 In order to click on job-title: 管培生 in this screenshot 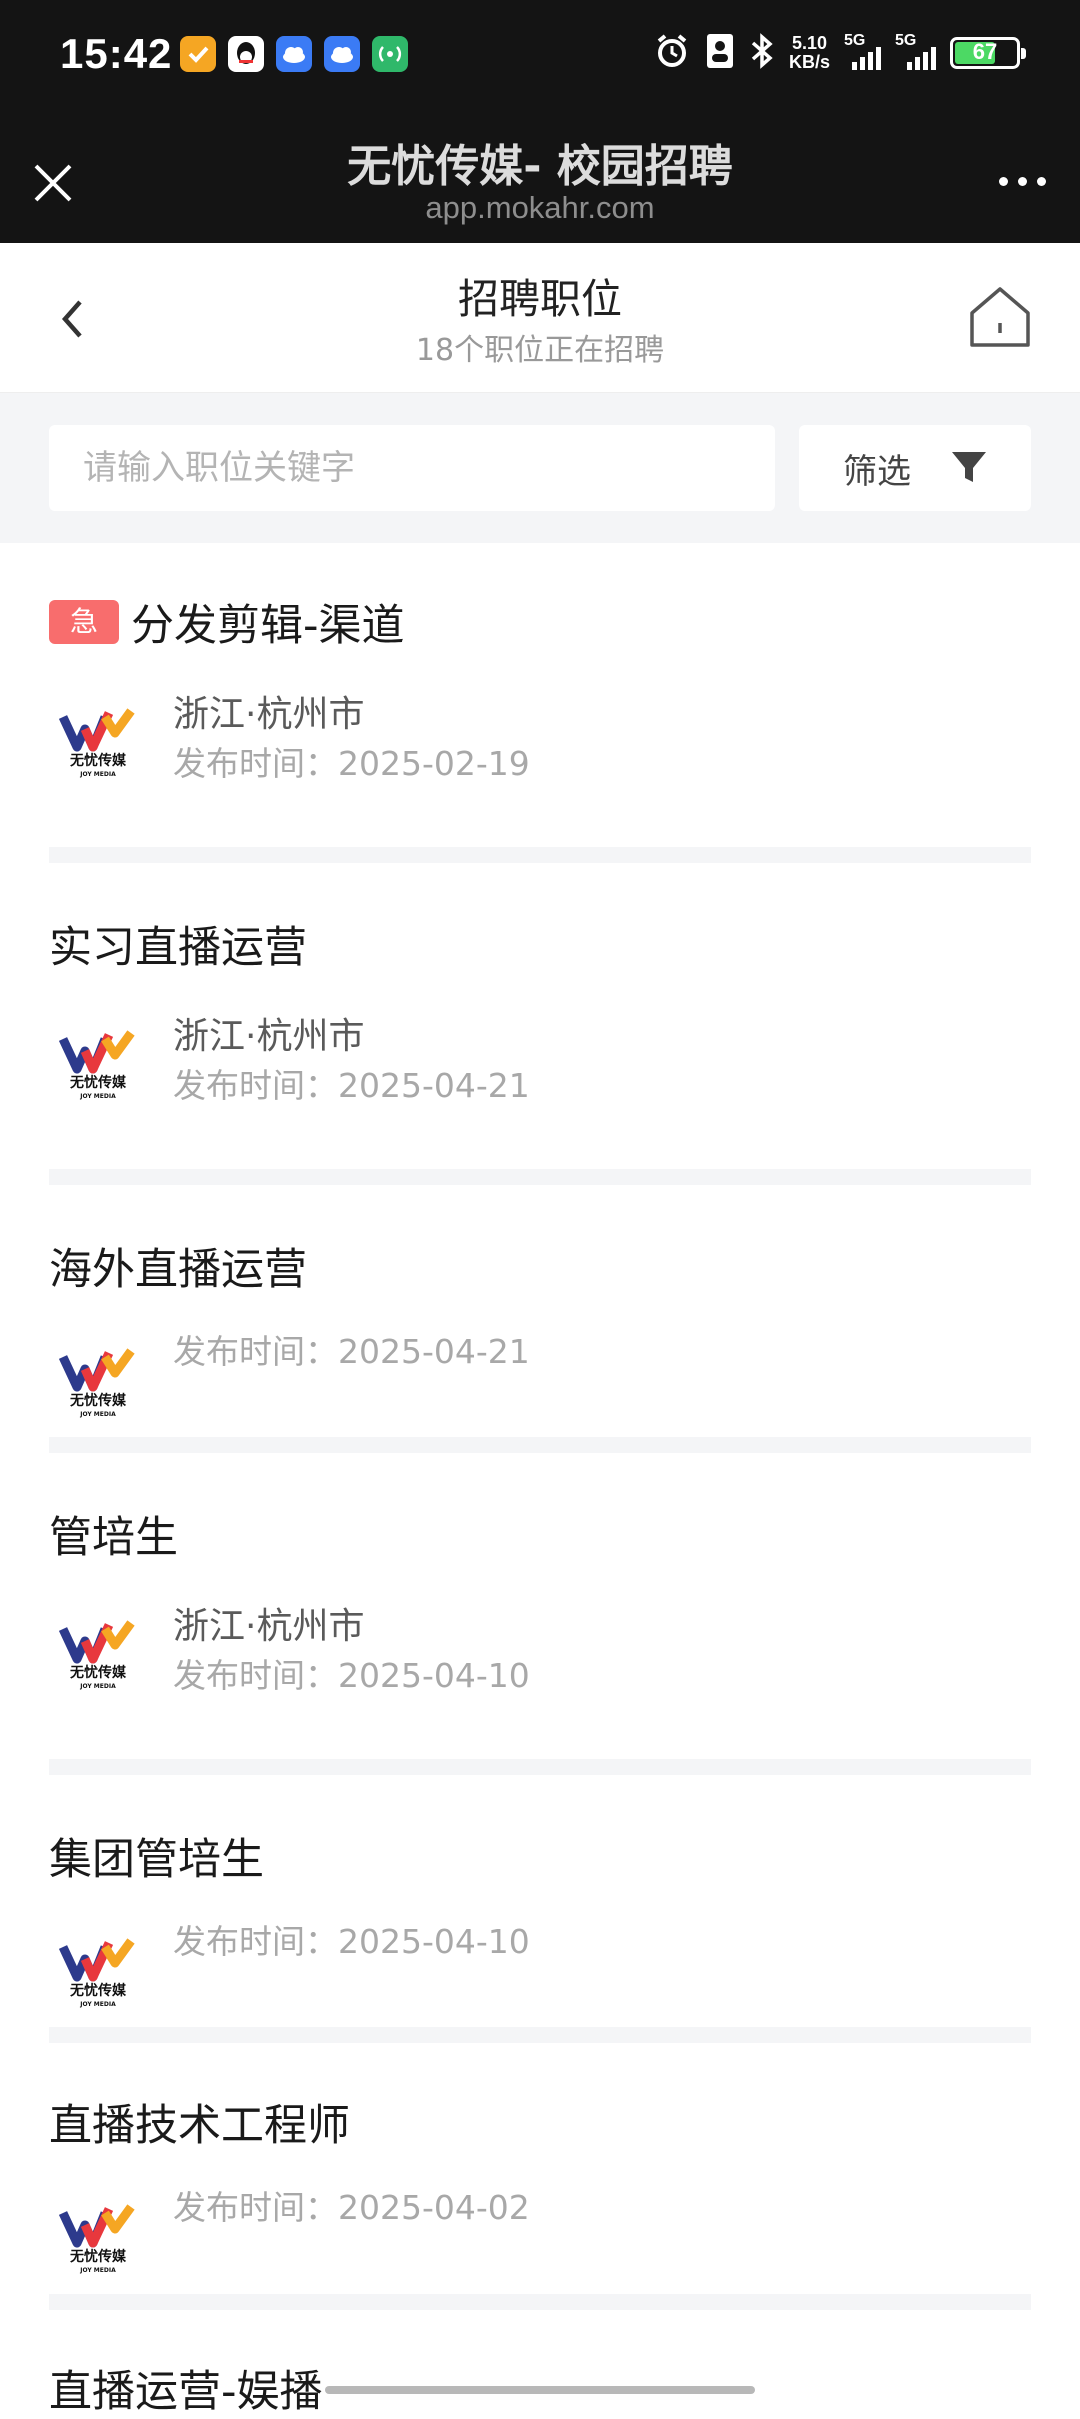, I will do `click(113, 1538)`.